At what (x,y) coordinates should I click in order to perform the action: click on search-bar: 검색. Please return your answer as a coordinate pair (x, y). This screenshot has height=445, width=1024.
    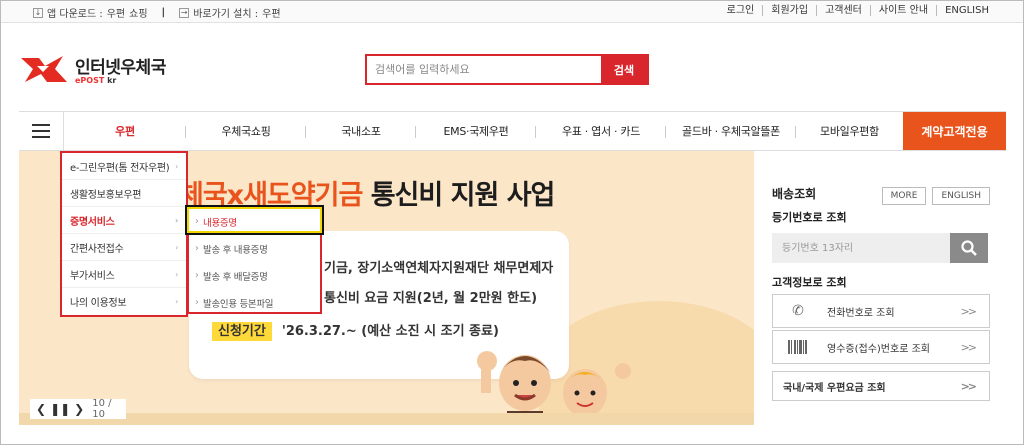
    Looking at the image, I should click on (507, 69).